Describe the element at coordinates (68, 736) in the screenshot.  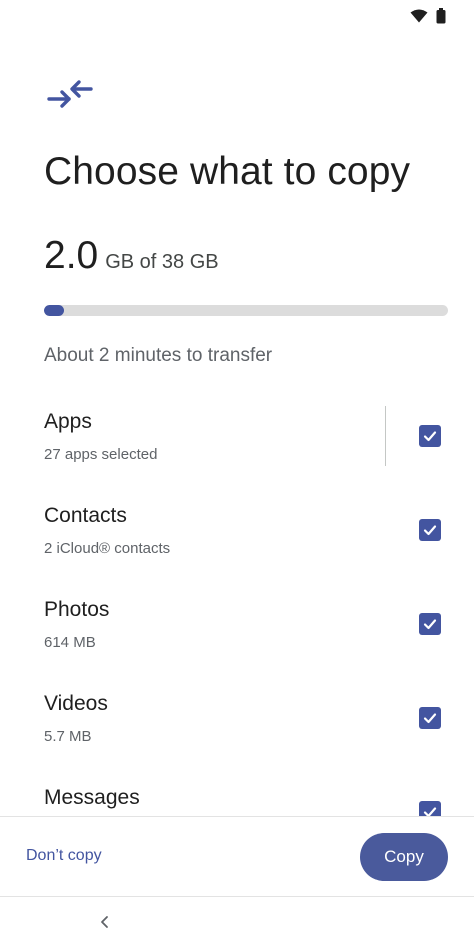
I see `item-subtitle: 5.7 MB` at that location.